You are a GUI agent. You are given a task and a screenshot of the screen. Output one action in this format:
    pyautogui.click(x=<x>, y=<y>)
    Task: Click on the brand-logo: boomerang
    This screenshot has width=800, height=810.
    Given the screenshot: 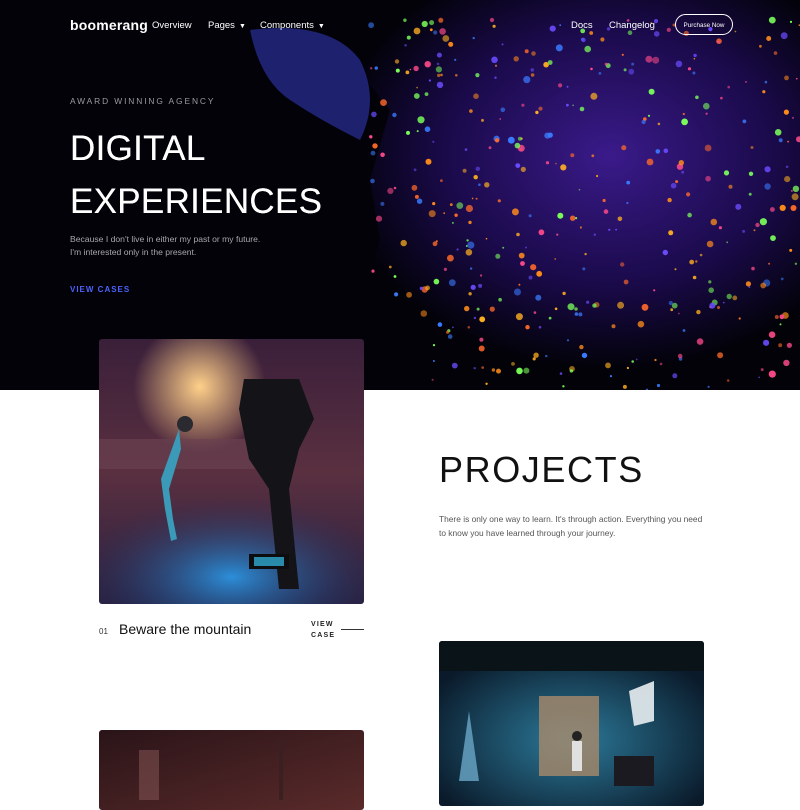 What is the action you would take?
    pyautogui.click(x=109, y=25)
    